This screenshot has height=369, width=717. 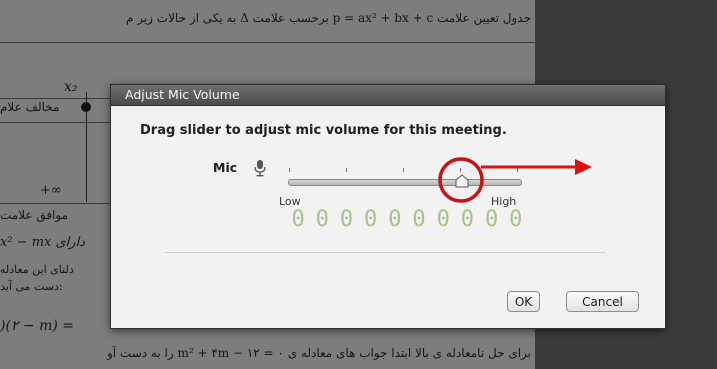 What do you see at coordinates (71, 87) in the screenshot?
I see `doc-x2-label: x₂` at bounding box center [71, 87].